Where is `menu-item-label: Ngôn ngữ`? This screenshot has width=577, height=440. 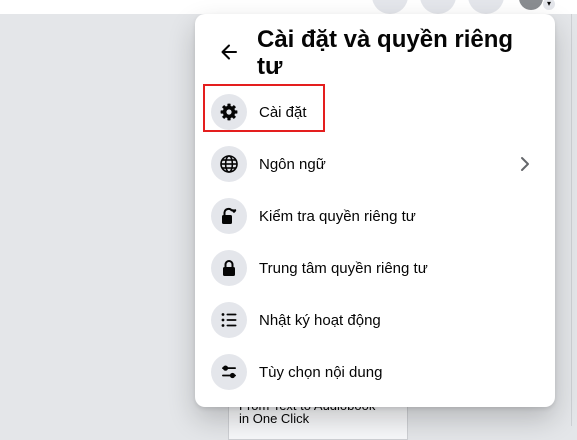
menu-item-label: Ngôn ngữ is located at coordinates (292, 164).